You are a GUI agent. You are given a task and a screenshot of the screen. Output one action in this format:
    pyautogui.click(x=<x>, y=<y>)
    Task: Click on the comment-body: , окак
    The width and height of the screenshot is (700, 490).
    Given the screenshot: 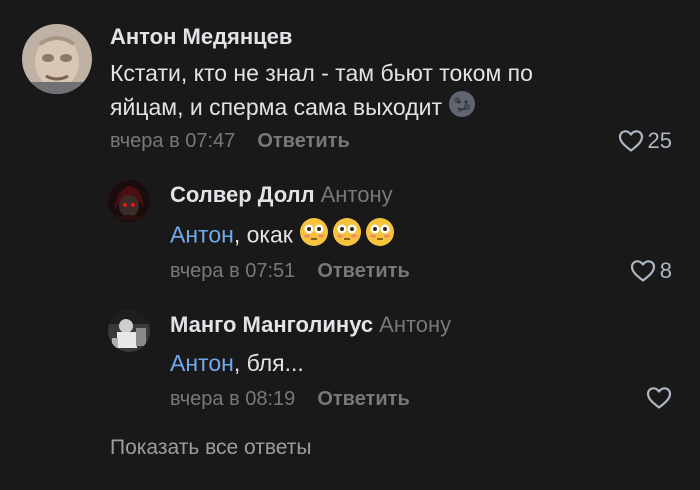 What is the action you would take?
    pyautogui.click(x=263, y=234)
    